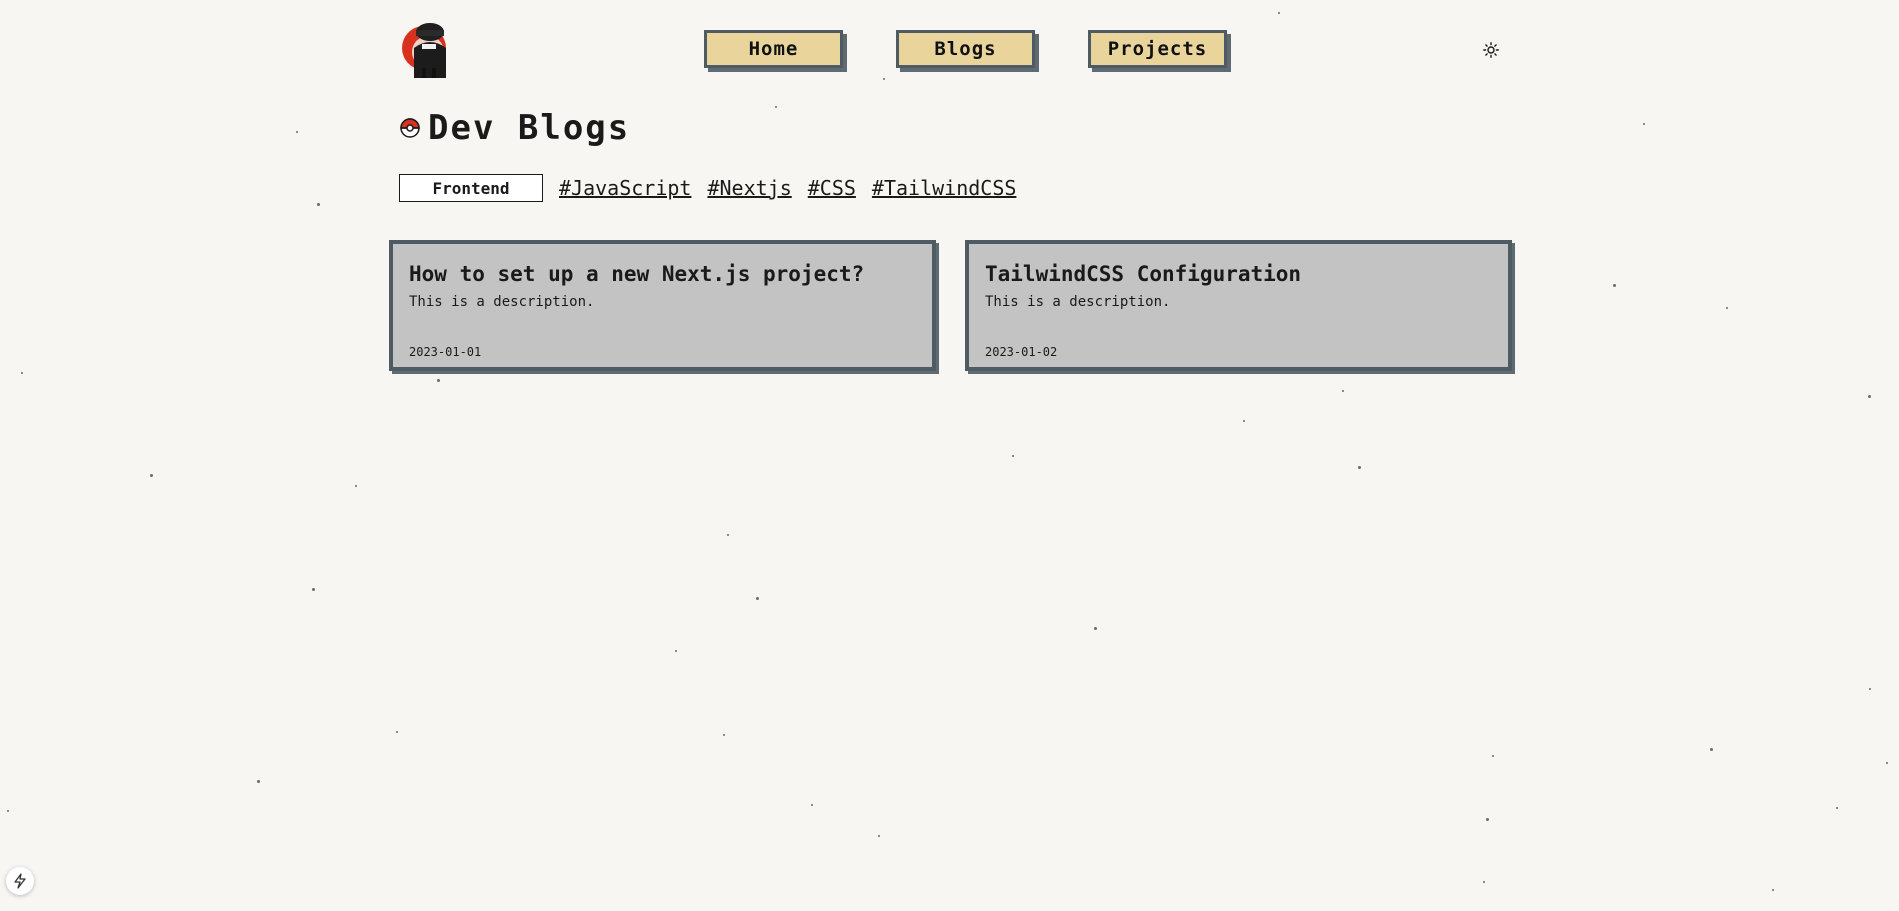  I want to click on page-title: Dev Blogs, so click(529, 128).